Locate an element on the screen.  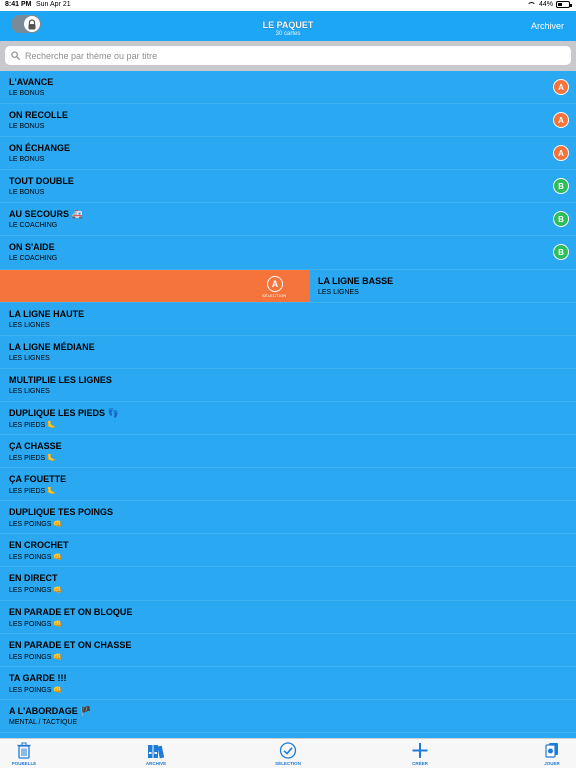
card-title: LA LIGNE HAUTE is located at coordinates (47, 313).